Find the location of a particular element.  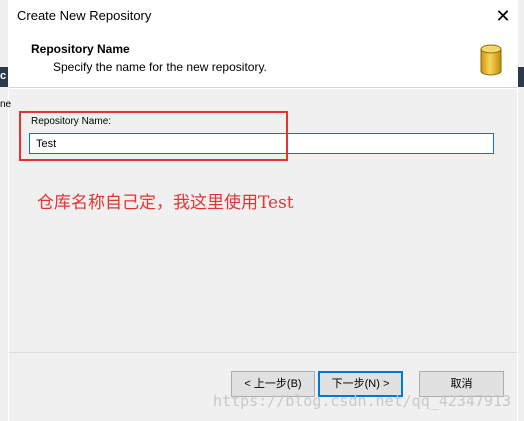

header-title: Repository Name is located at coordinates (80, 49).